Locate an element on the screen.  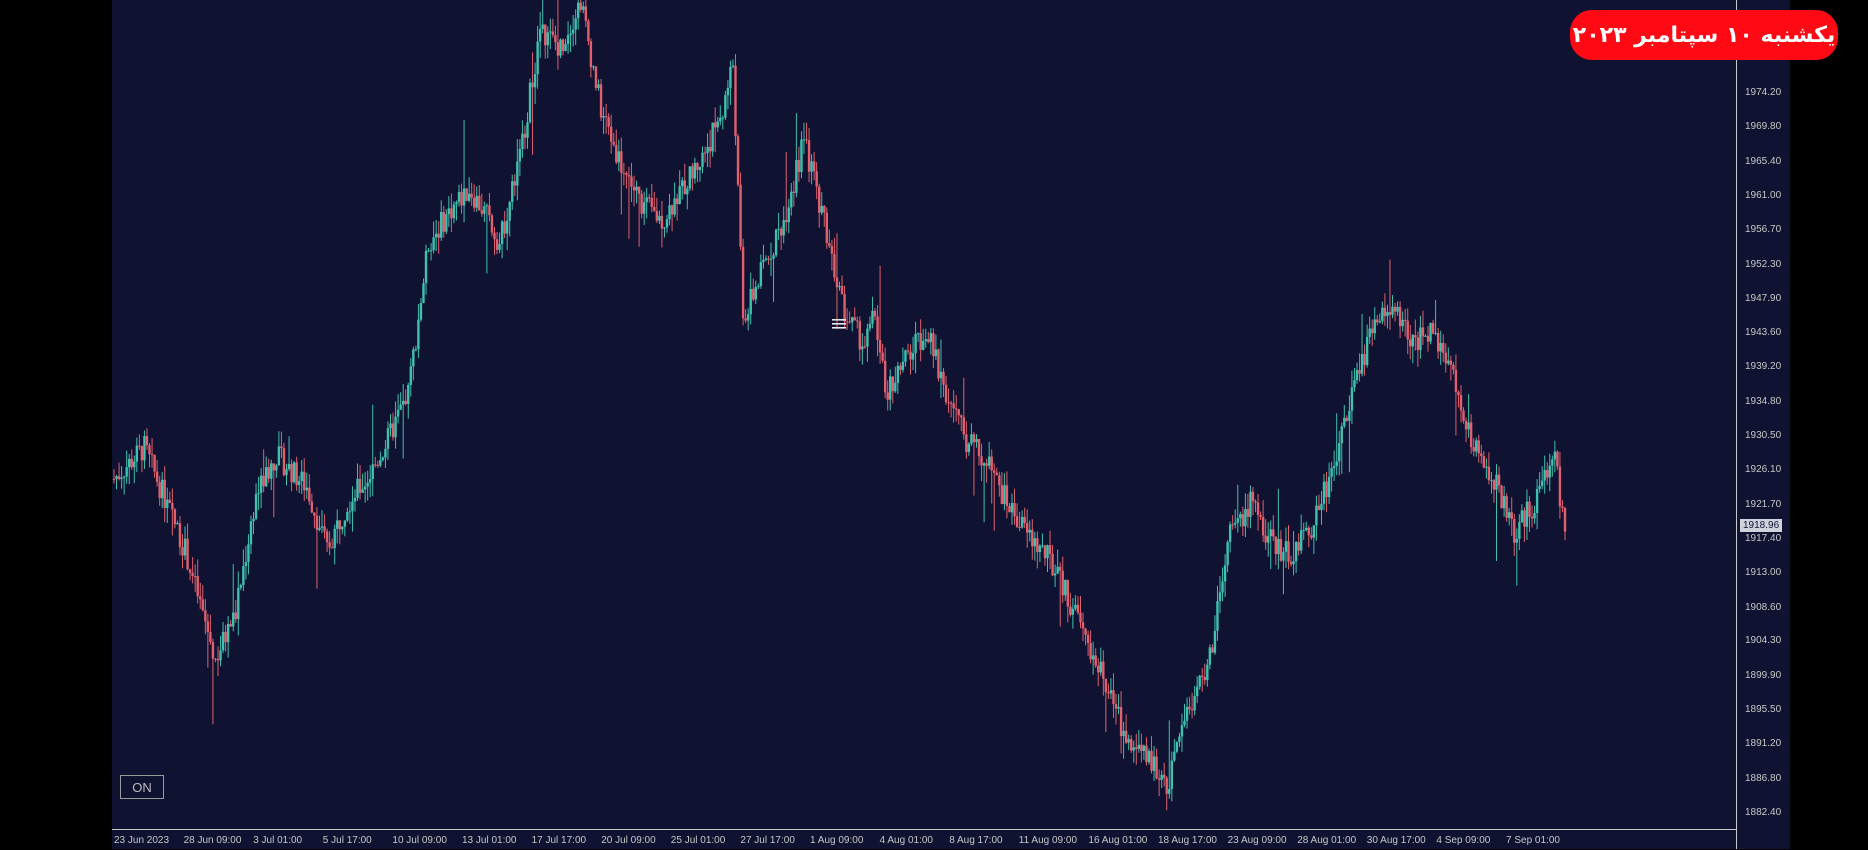
time-tick-label: 8 Aug 17:00 is located at coordinates (976, 840).